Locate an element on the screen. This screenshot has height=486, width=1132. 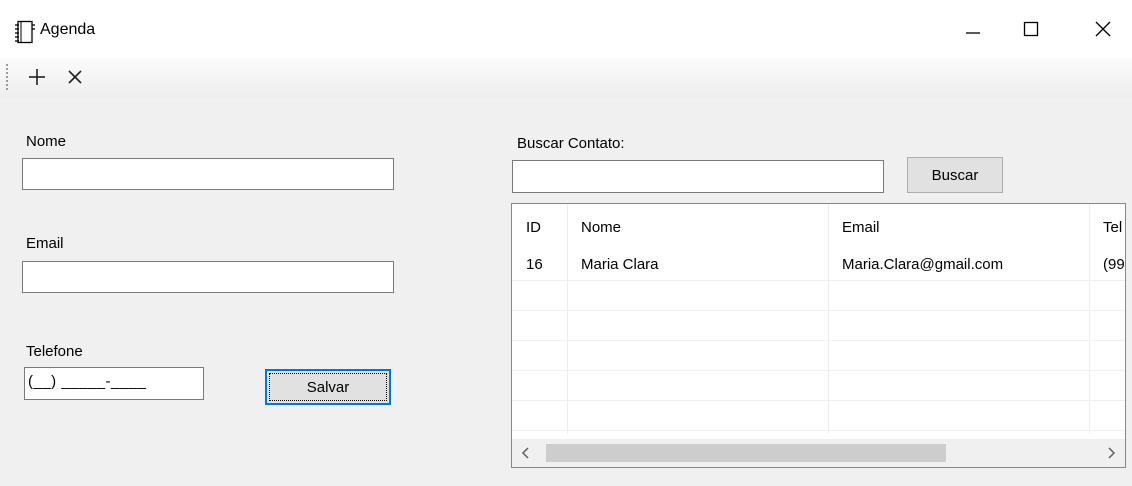
cell-telefone: (99 is located at coordinates (1114, 264).